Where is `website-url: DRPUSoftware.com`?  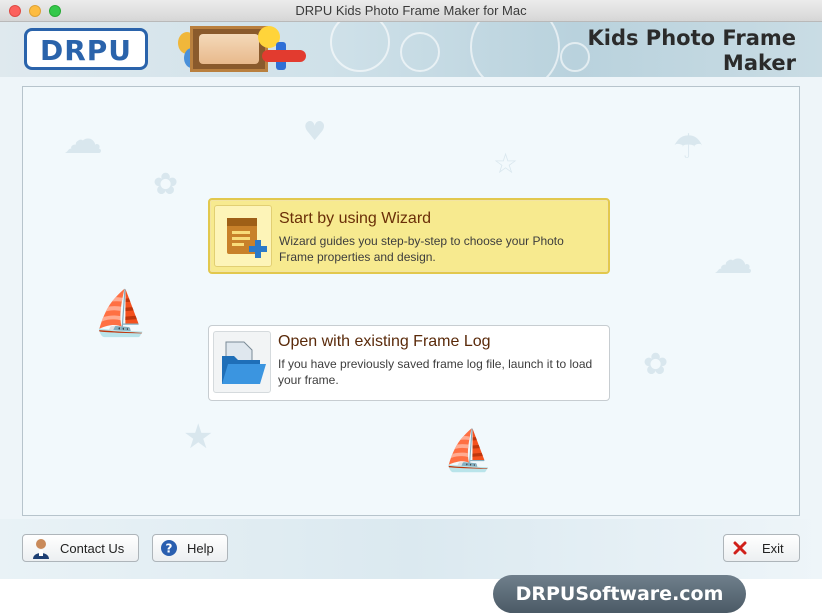
website-url: DRPUSoftware.com is located at coordinates (619, 594).